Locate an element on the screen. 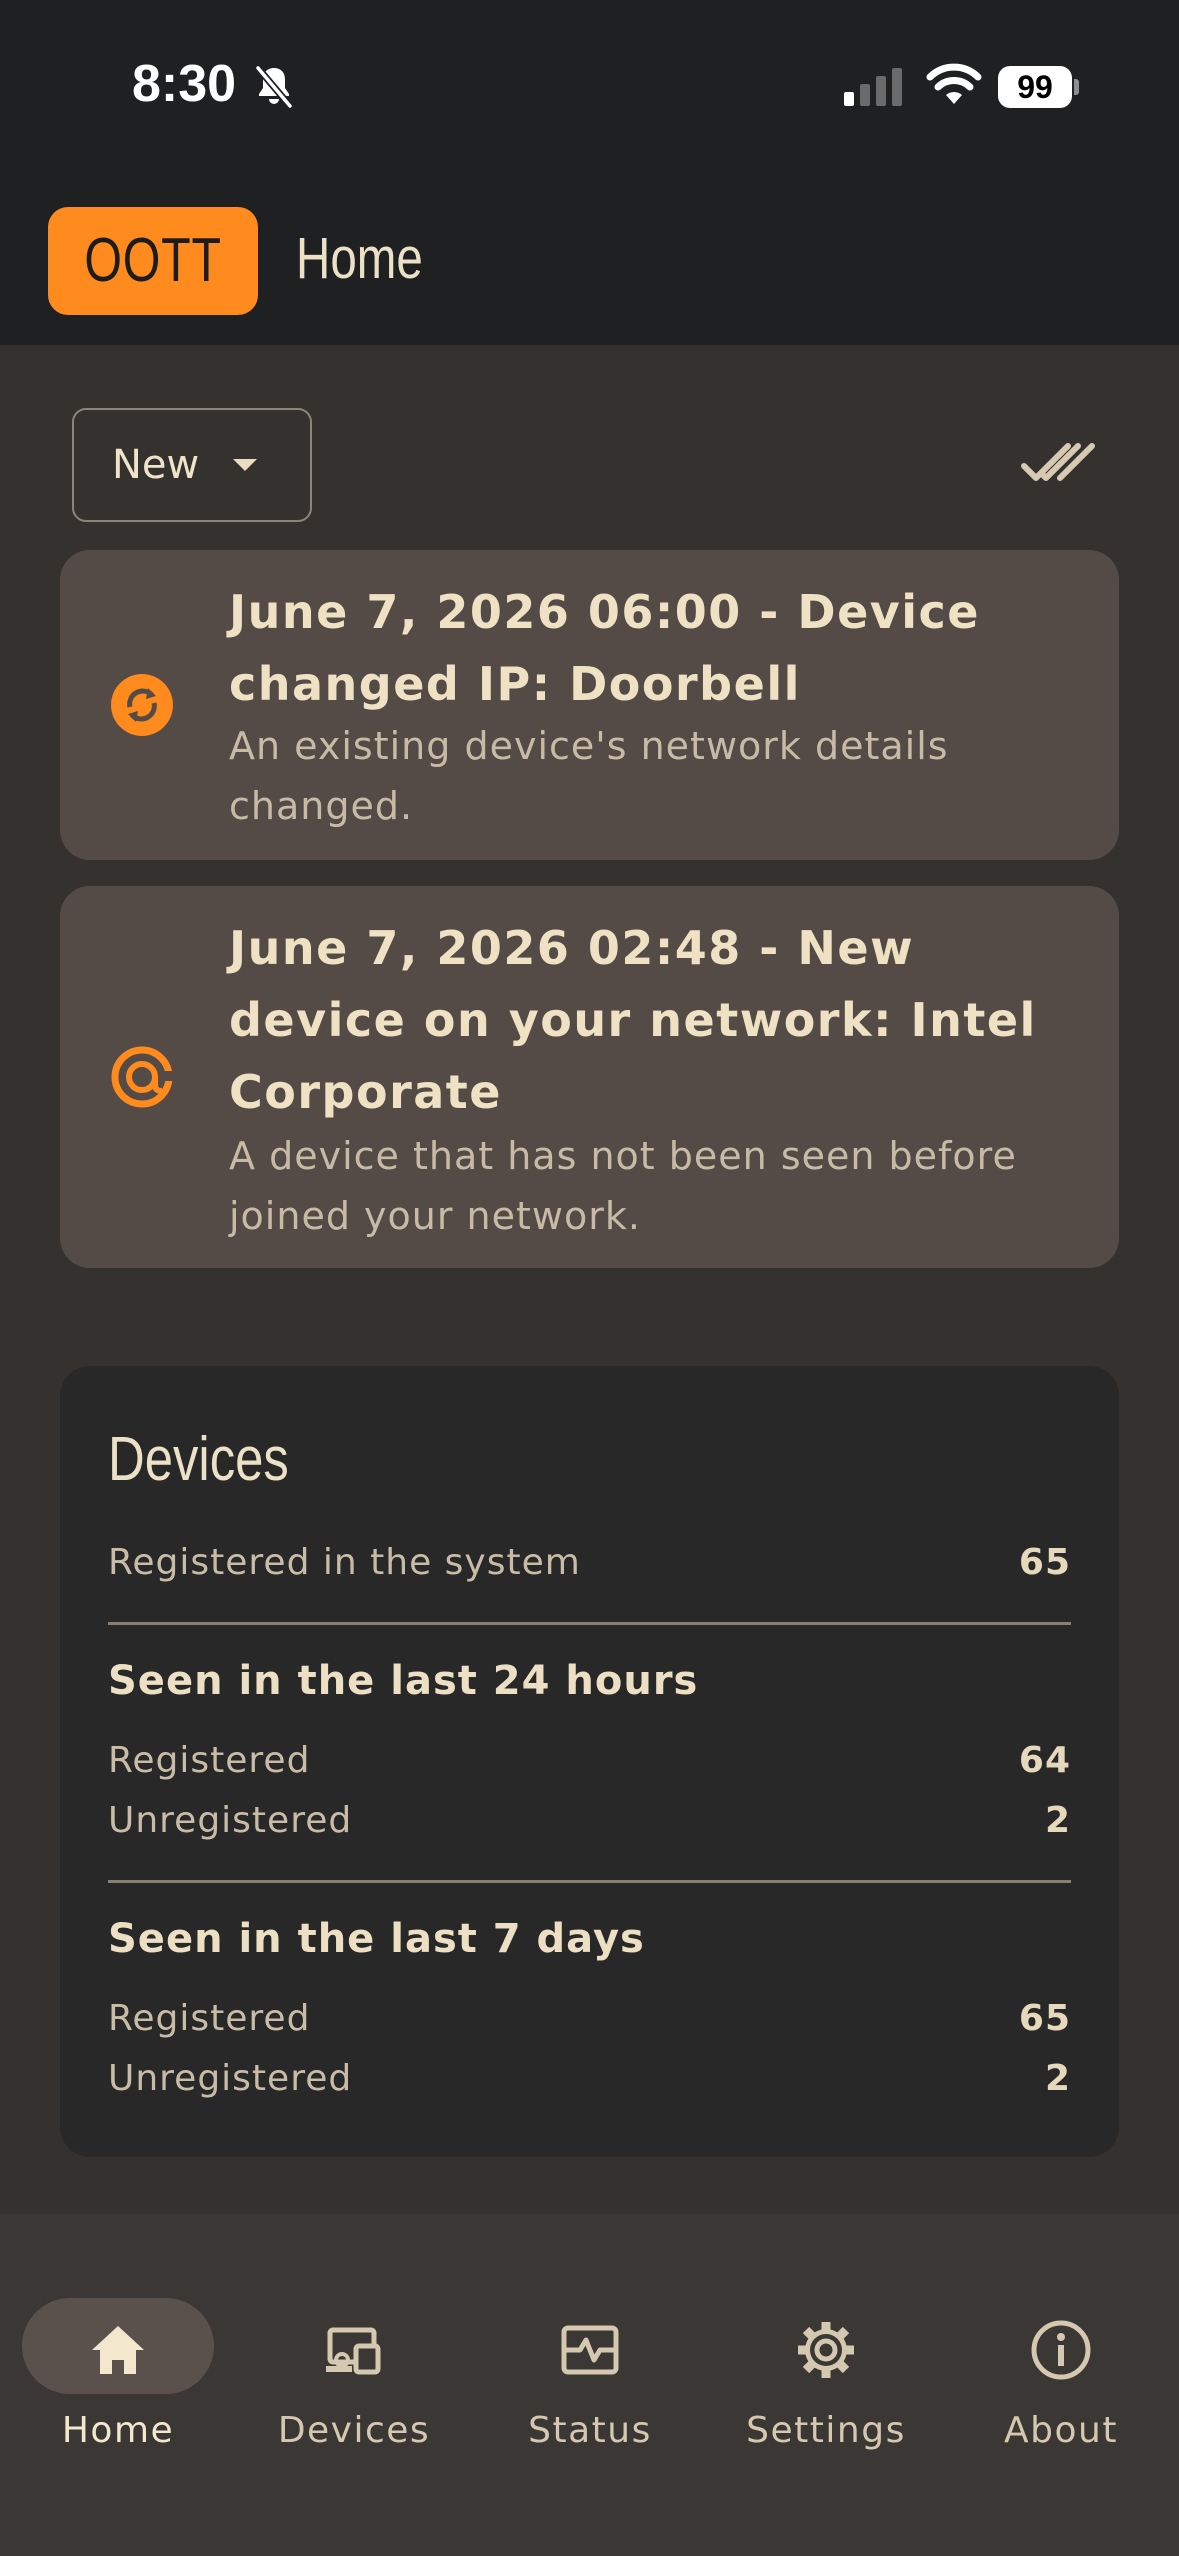 Image resolution: width=1179 pixels, height=2556 pixels. page-title: Home is located at coordinates (373, 258).